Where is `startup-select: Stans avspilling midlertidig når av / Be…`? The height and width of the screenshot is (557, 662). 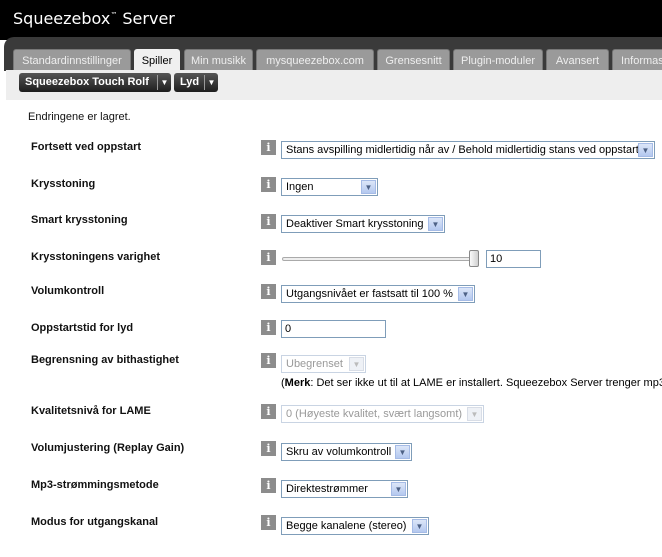 startup-select: Stans avspilling midlertidig når av / Be… is located at coordinates (468, 150).